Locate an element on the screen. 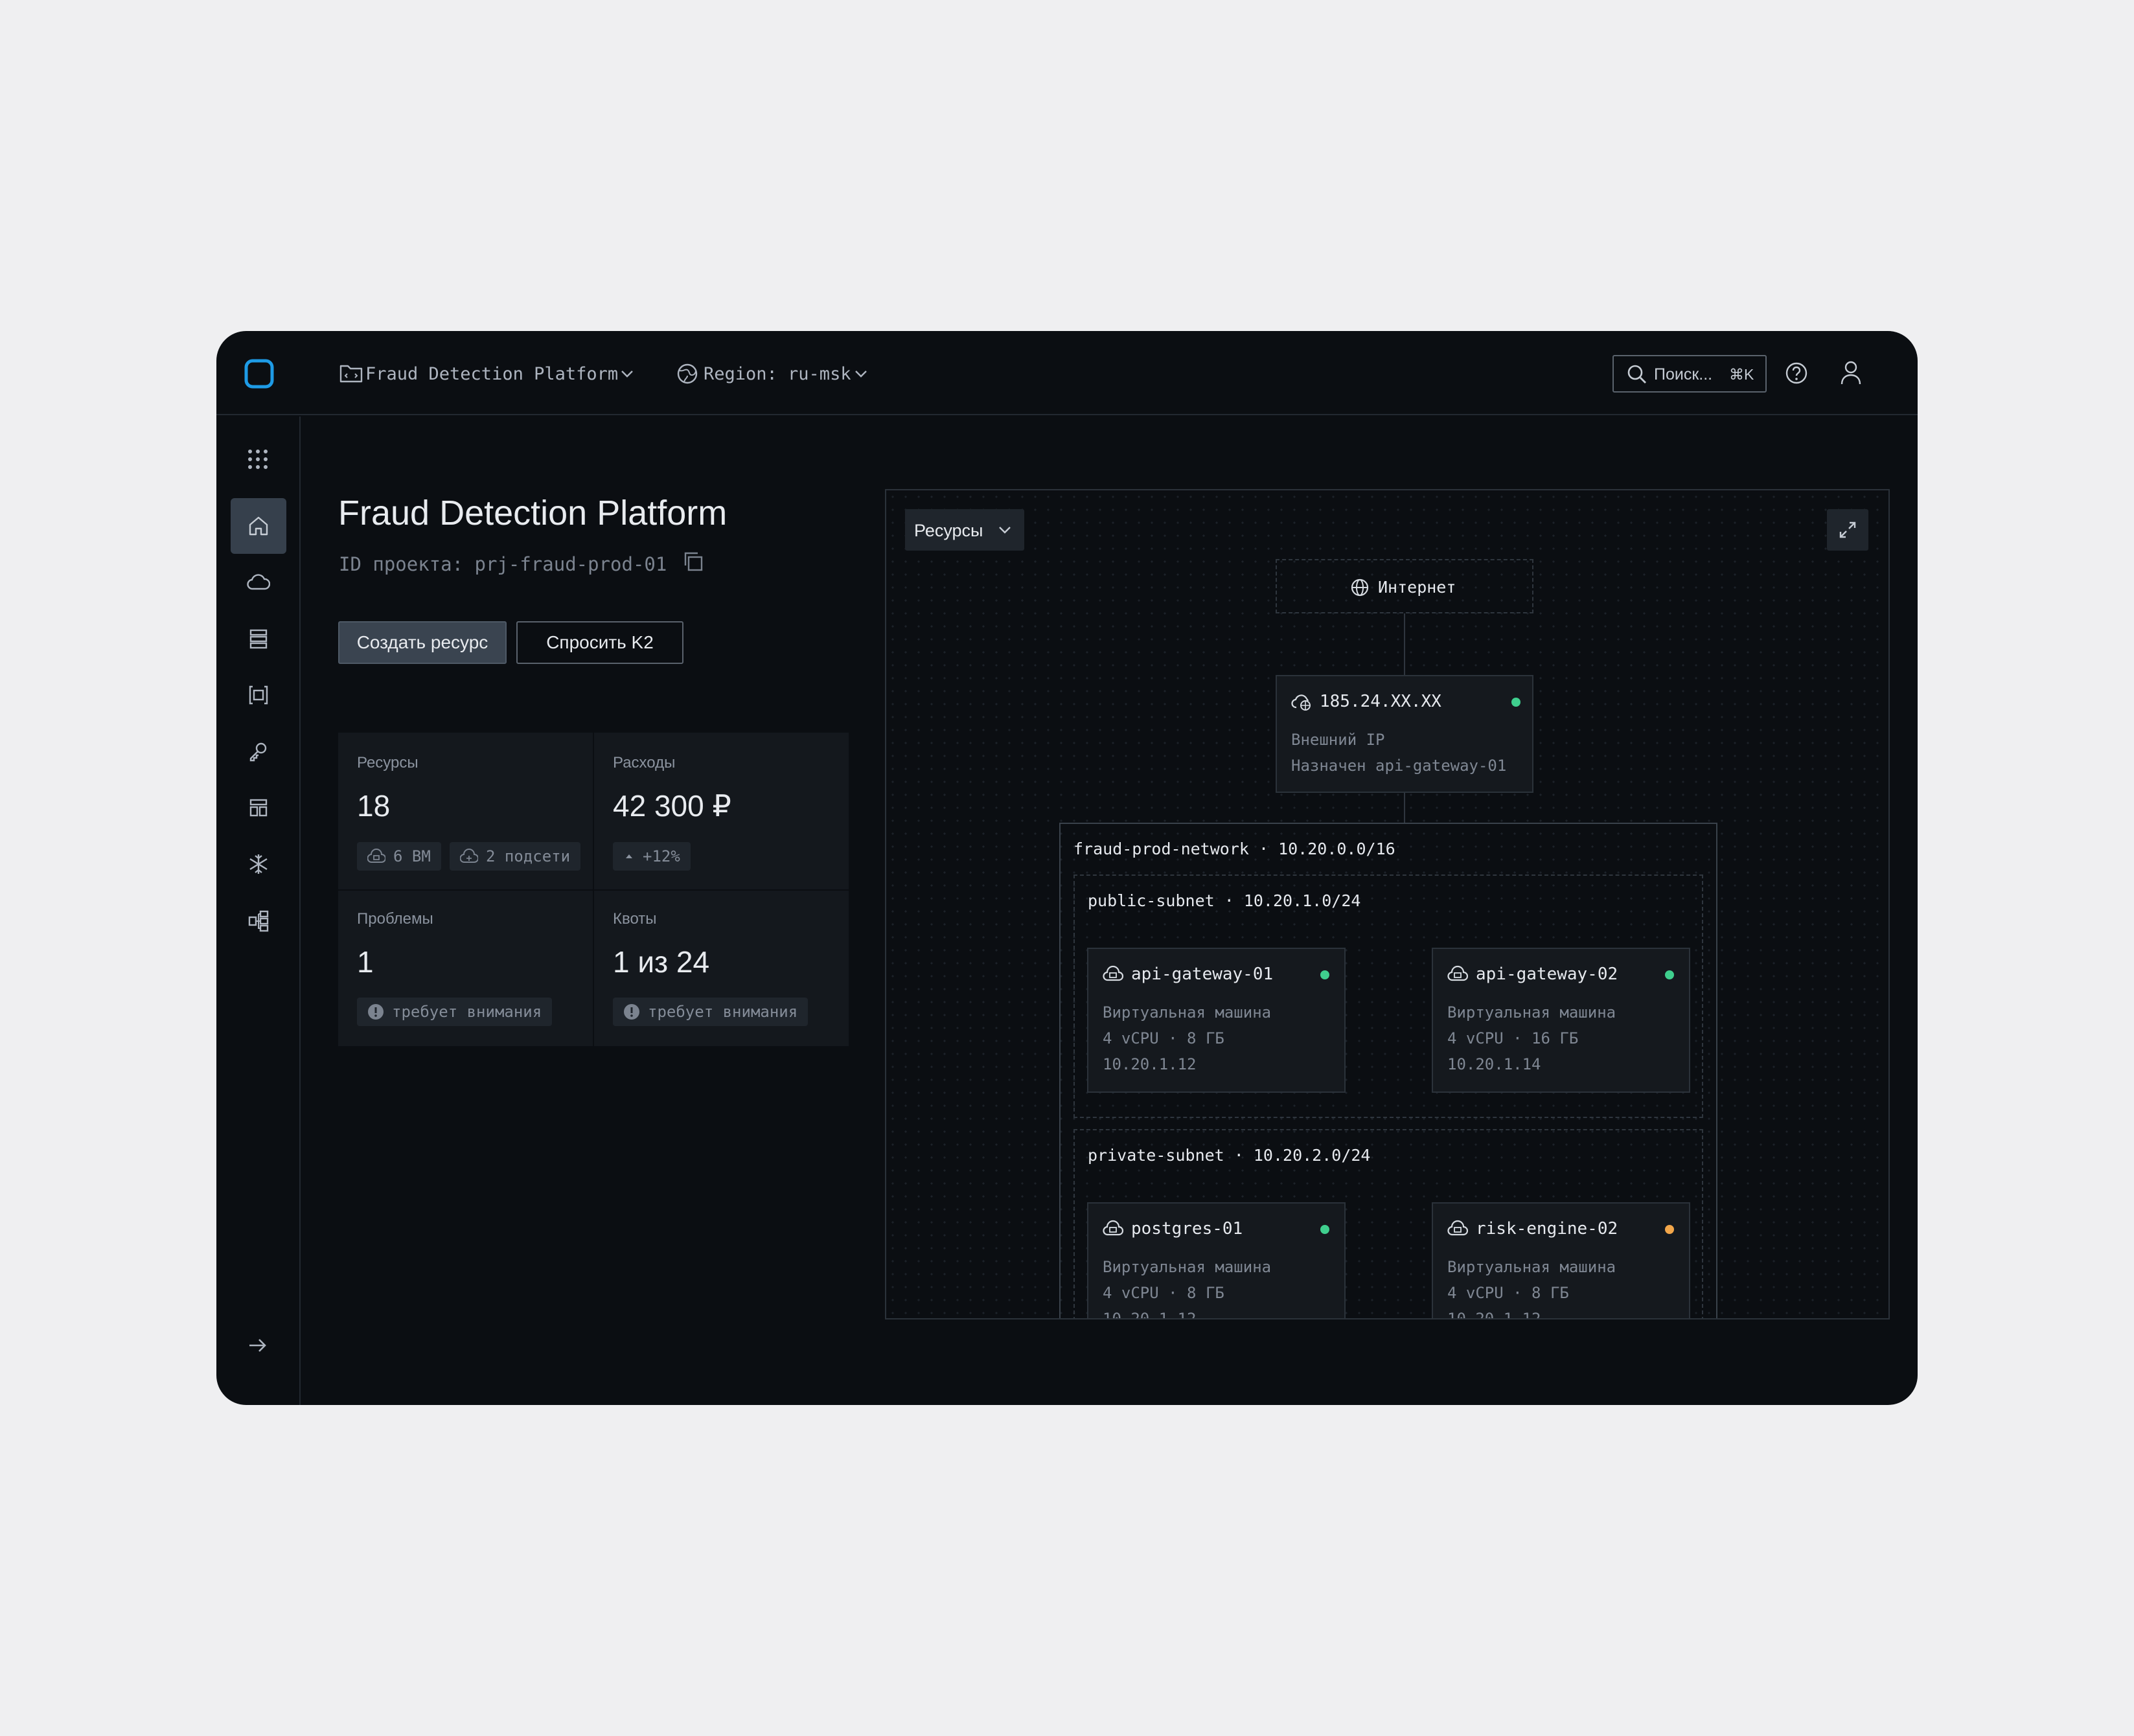 The height and width of the screenshot is (1736, 2134). stat-value: 18 is located at coordinates (374, 806).